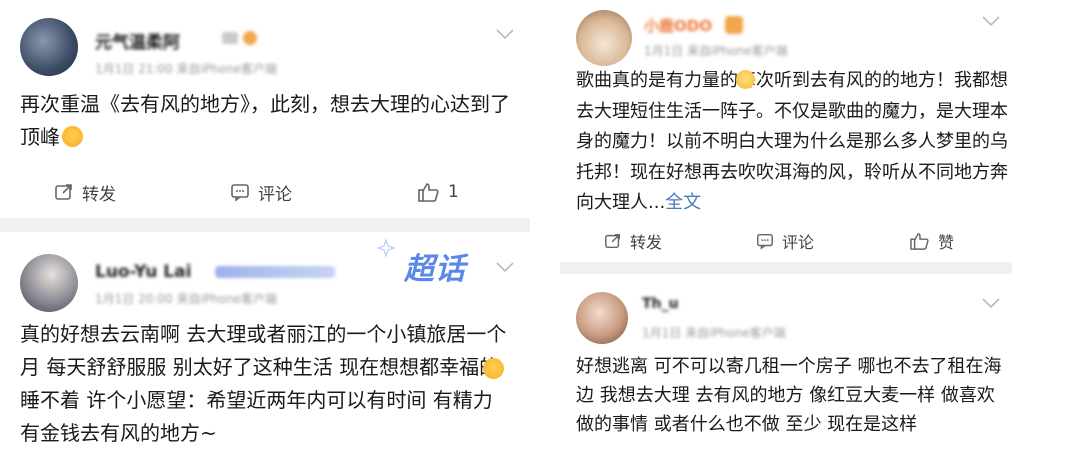 Image resolution: width=1080 pixels, height=475 pixels. I want to click on crying-face-emoji-icon, so click(493, 368).